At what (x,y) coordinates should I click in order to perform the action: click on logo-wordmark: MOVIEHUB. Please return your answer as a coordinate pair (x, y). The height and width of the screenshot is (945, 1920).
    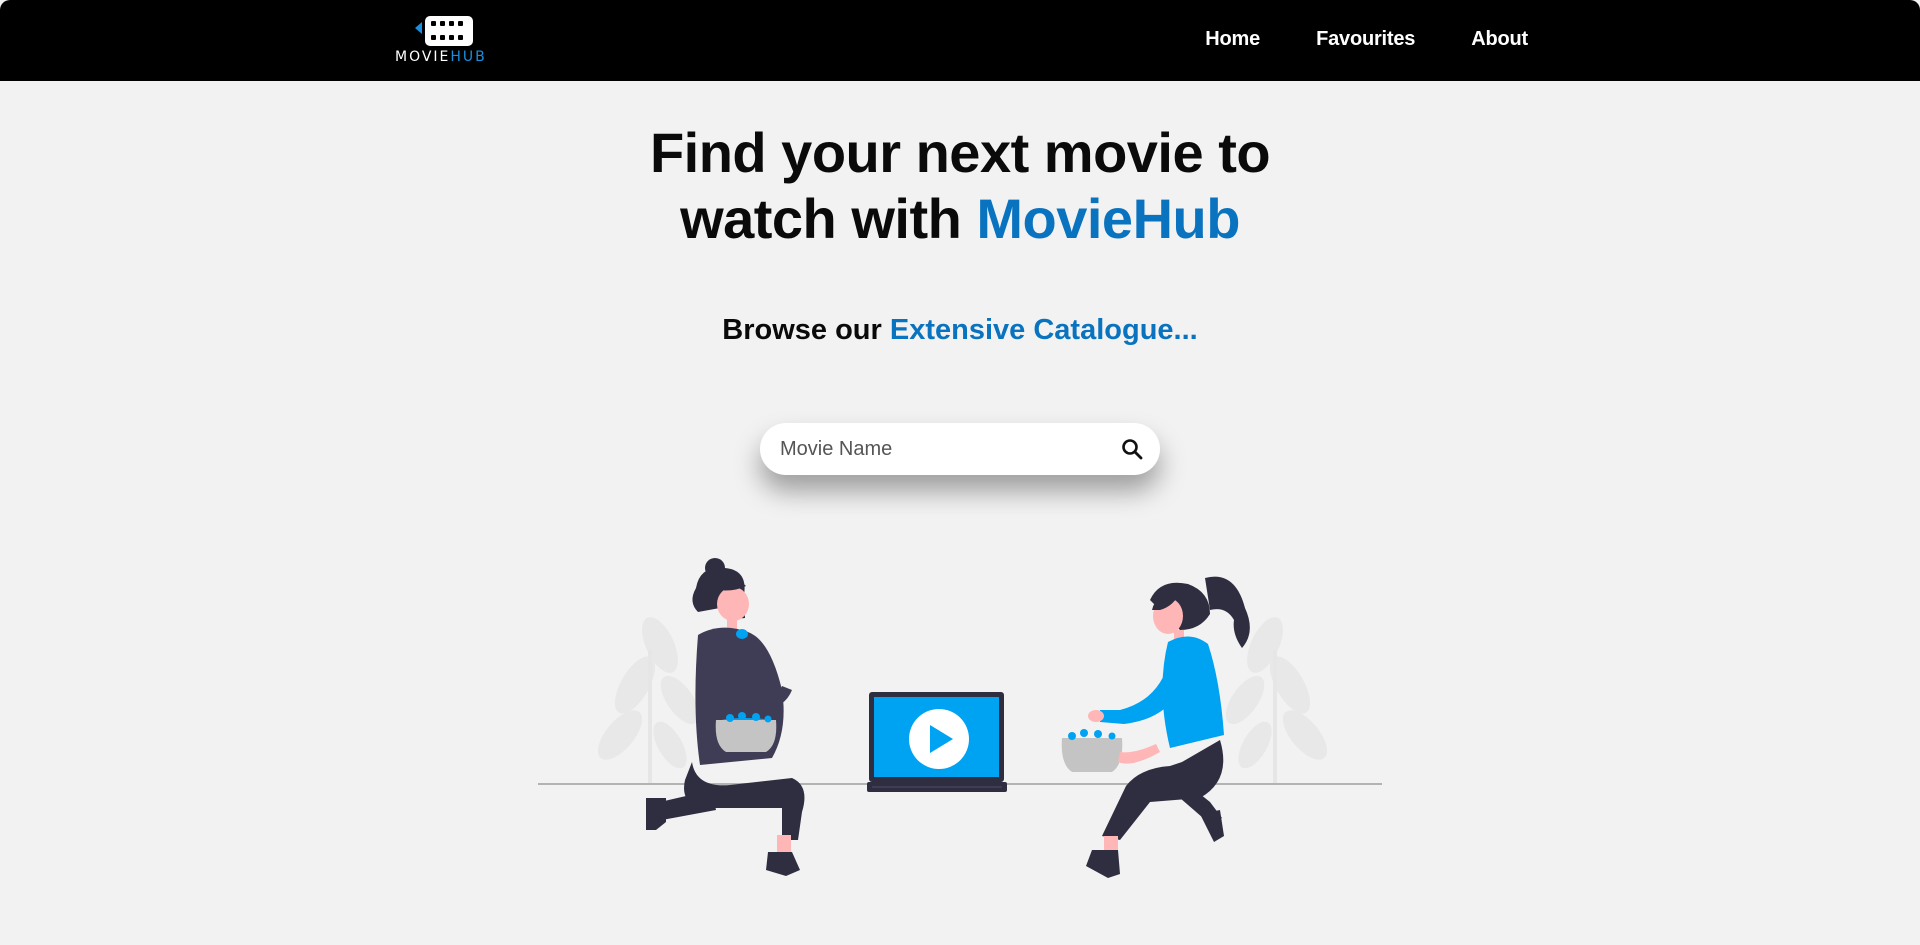
    Looking at the image, I should click on (441, 57).